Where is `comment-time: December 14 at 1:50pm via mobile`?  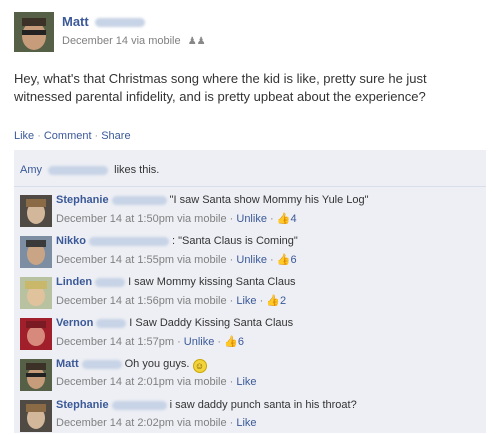
comment-time: December 14 at 1:50pm via mobile is located at coordinates (141, 219).